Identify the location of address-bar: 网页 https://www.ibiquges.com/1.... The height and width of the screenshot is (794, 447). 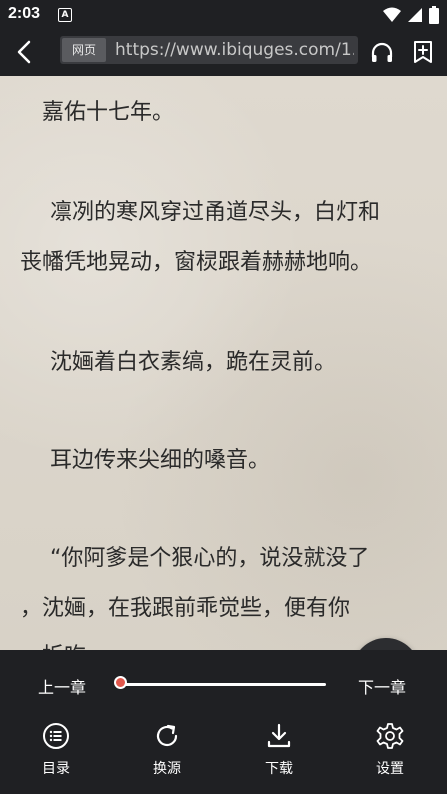
(209, 50).